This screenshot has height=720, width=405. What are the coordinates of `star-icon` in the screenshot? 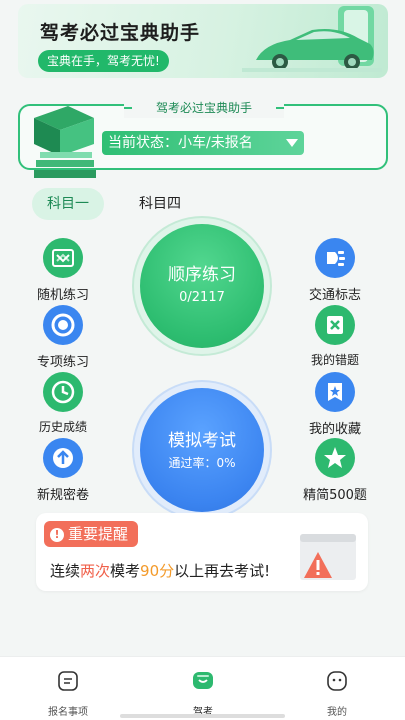 It's located at (335, 458).